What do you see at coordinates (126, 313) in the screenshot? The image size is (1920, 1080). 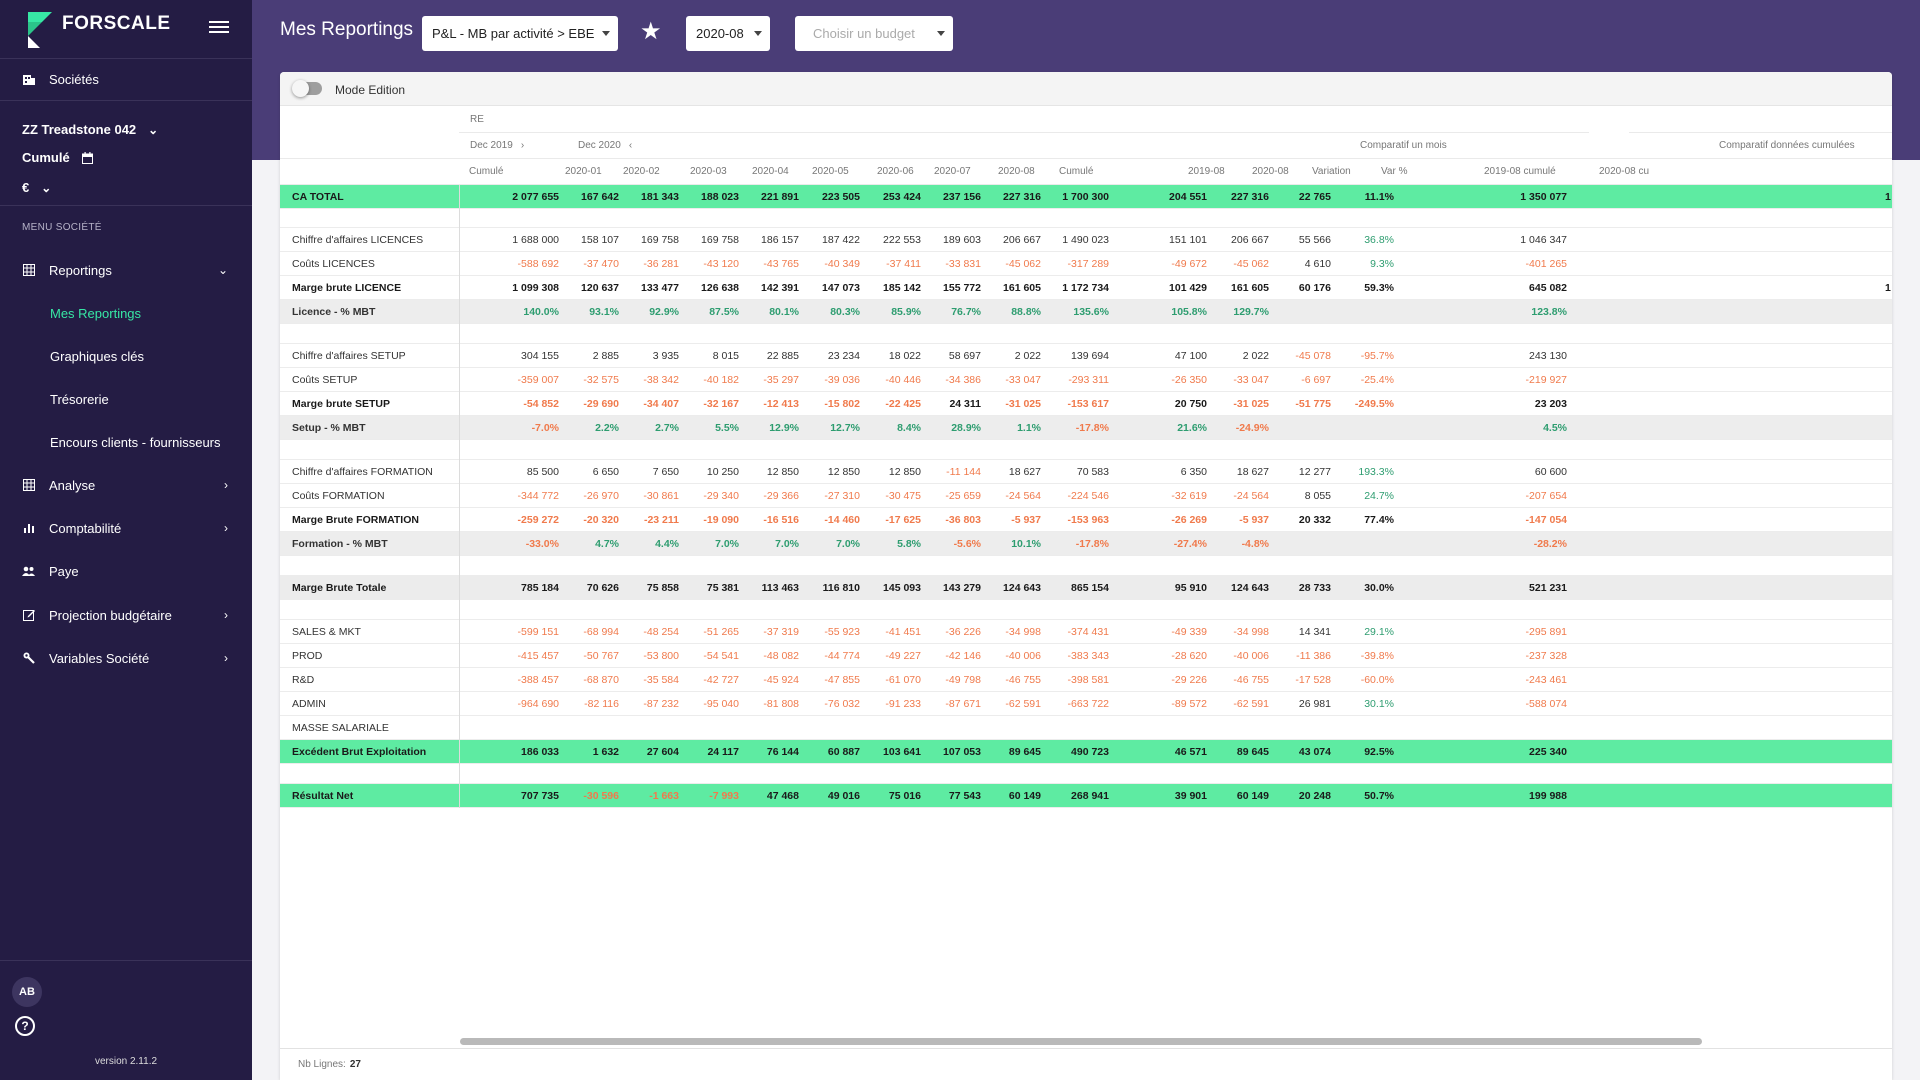 I see `sidebar-item-mes-reportings: Mes Reportings` at bounding box center [126, 313].